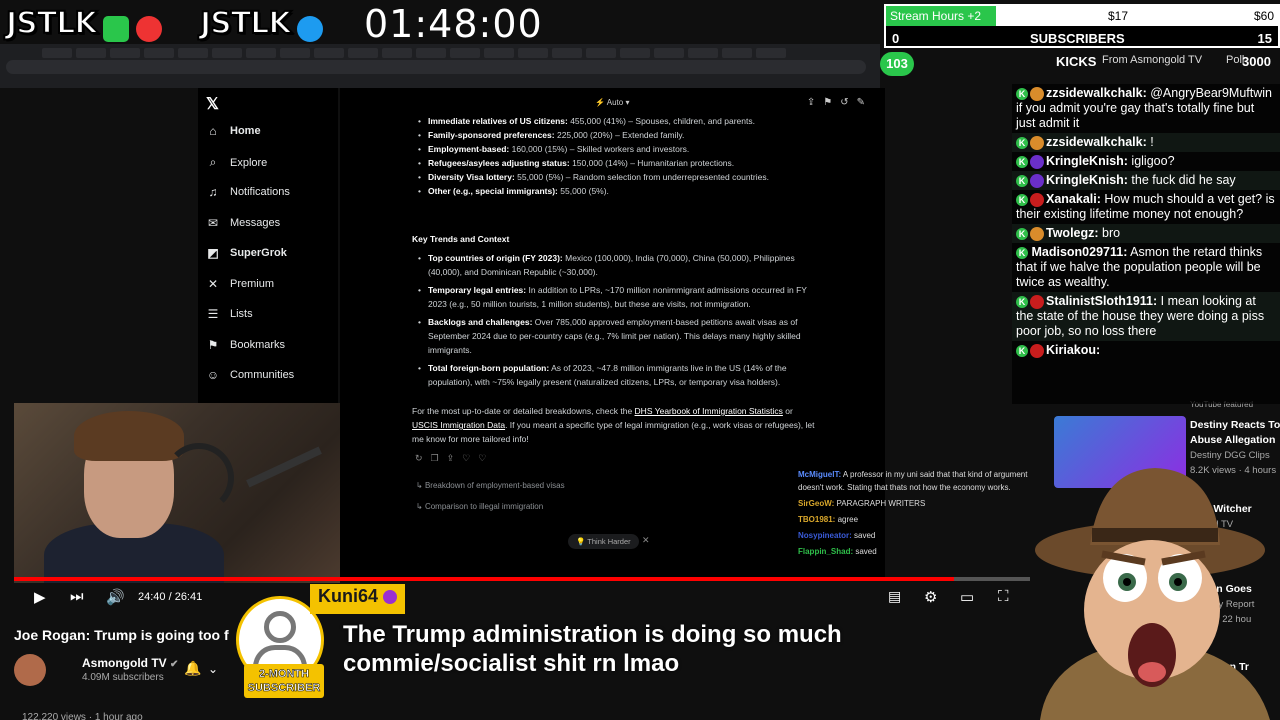 This screenshot has height=720, width=1280. Describe the element at coordinates (130, 663) in the screenshot. I see `channel-name: Asmongold TV ✔` at that location.